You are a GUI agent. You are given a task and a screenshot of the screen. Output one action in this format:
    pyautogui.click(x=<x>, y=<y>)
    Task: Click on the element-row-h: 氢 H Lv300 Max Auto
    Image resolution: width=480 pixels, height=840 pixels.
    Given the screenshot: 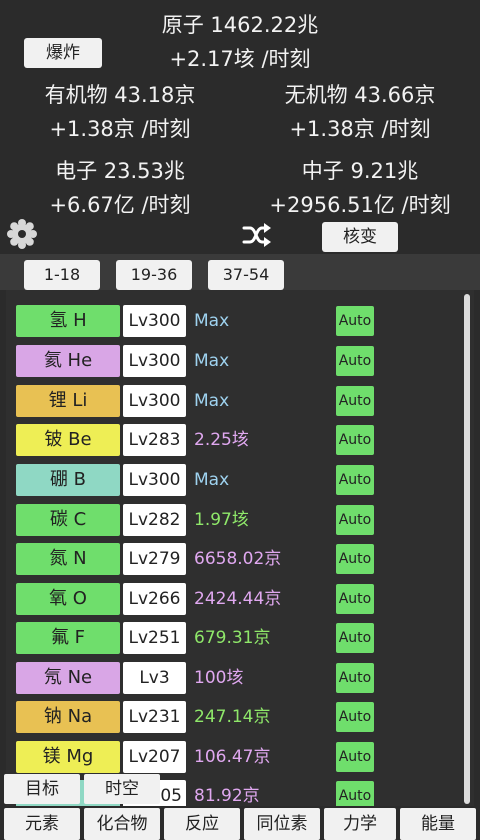 What is the action you would take?
    pyautogui.click(x=196, y=321)
    